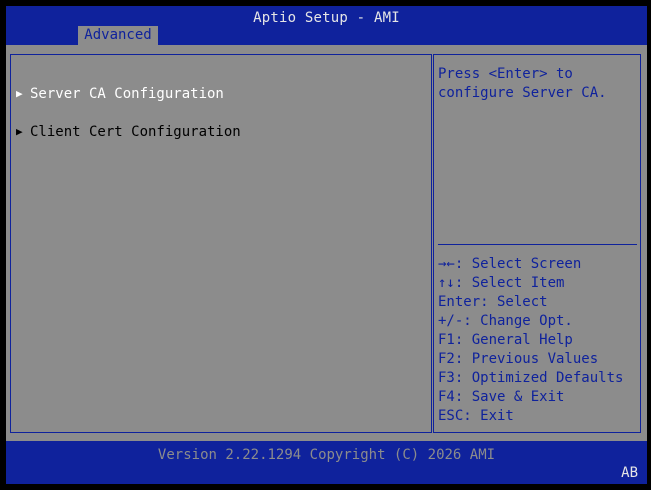 This screenshot has height=490, width=651. I want to click on key-hint-select-item: ↑↓: Select Item, so click(501, 283).